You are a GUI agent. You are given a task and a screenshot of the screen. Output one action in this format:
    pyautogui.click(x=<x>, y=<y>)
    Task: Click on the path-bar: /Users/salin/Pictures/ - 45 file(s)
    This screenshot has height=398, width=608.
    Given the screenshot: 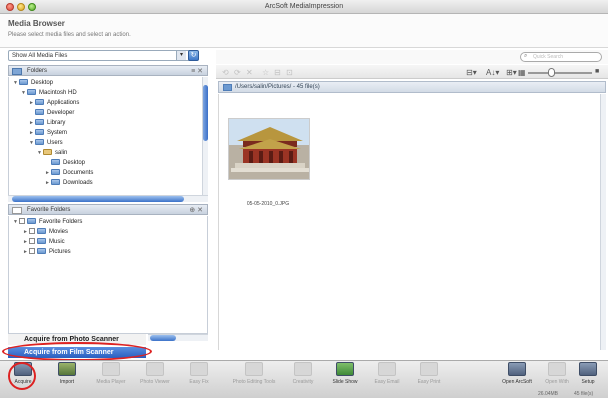 What is the action you would take?
    pyautogui.click(x=412, y=87)
    